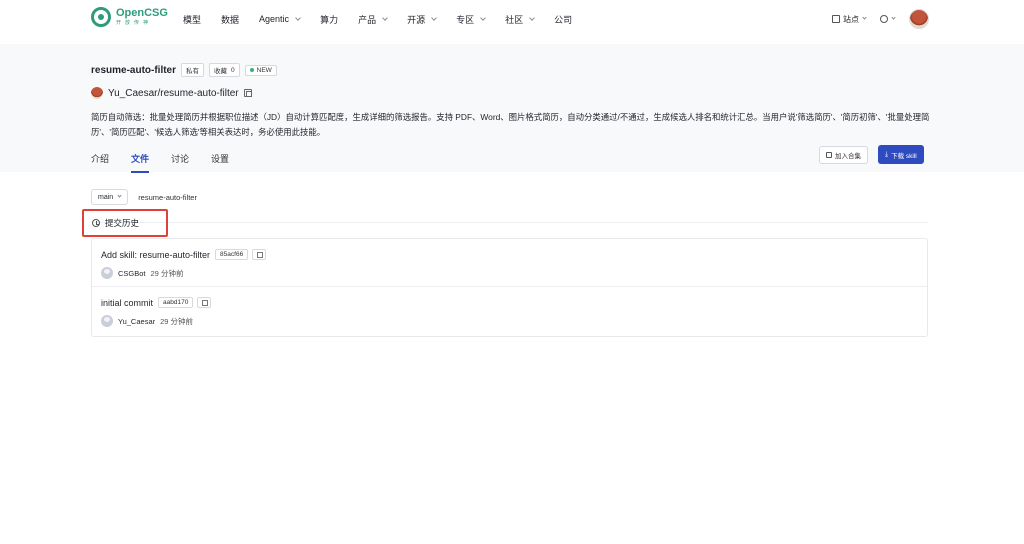 This screenshot has width=1024, height=544. Describe the element at coordinates (167, 197) in the screenshot. I see `breadcrumb: resume-auto-filter` at that location.